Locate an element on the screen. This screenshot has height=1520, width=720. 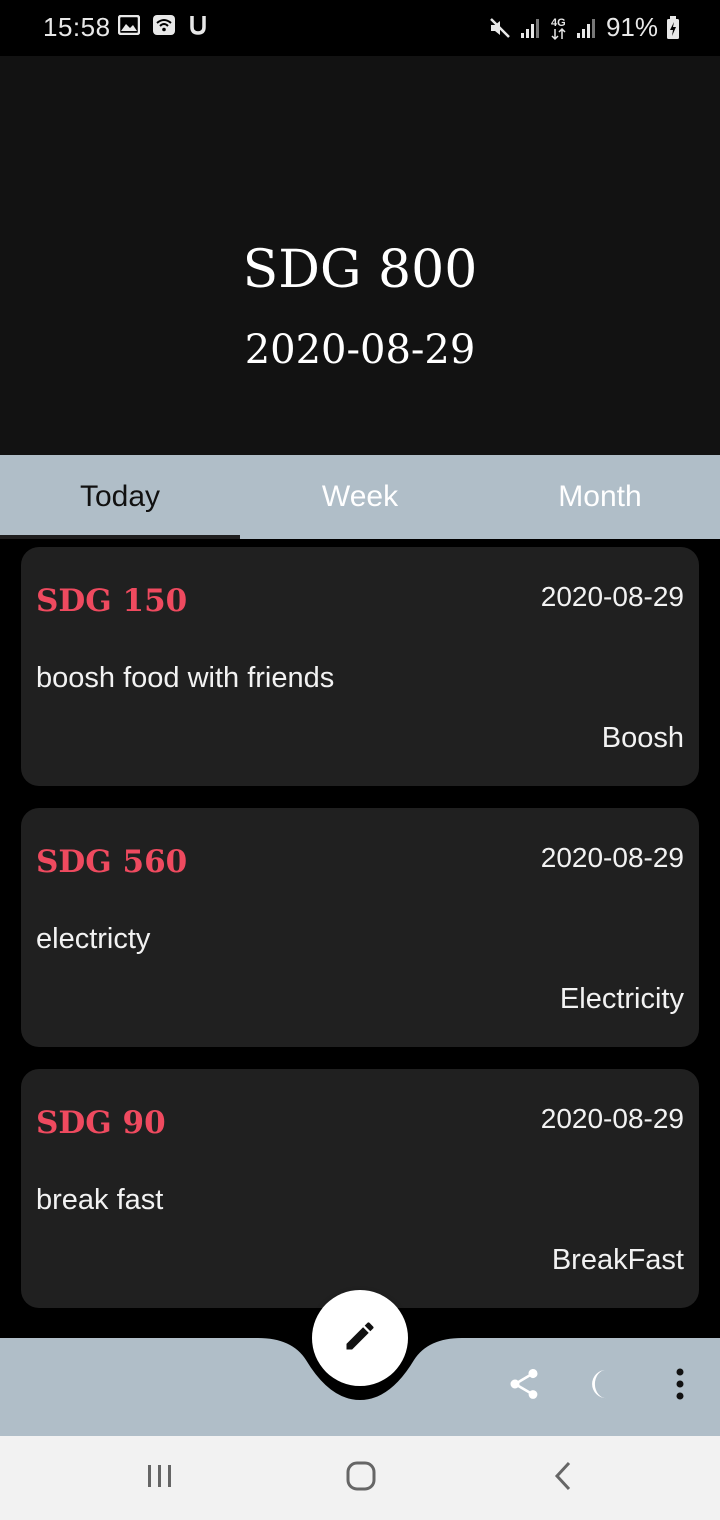
tab-today: Today is located at coordinates (120, 497).